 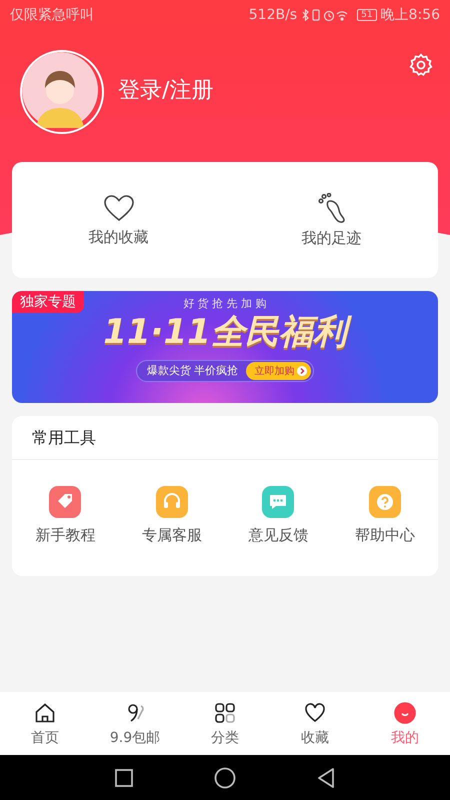 I want to click on tool-item: 新手教程, so click(x=65, y=515).